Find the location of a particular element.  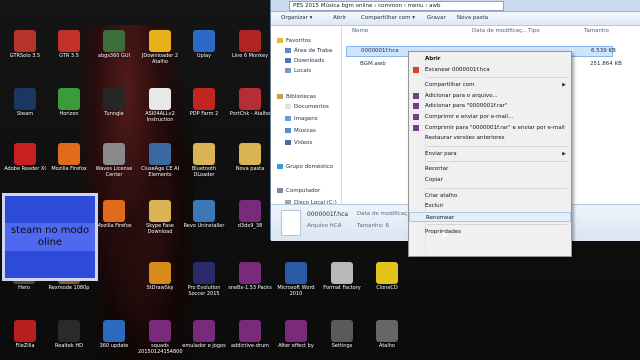

desktop-shortcut: Microsoft Word 2010 is located at coordinates (296, 279).